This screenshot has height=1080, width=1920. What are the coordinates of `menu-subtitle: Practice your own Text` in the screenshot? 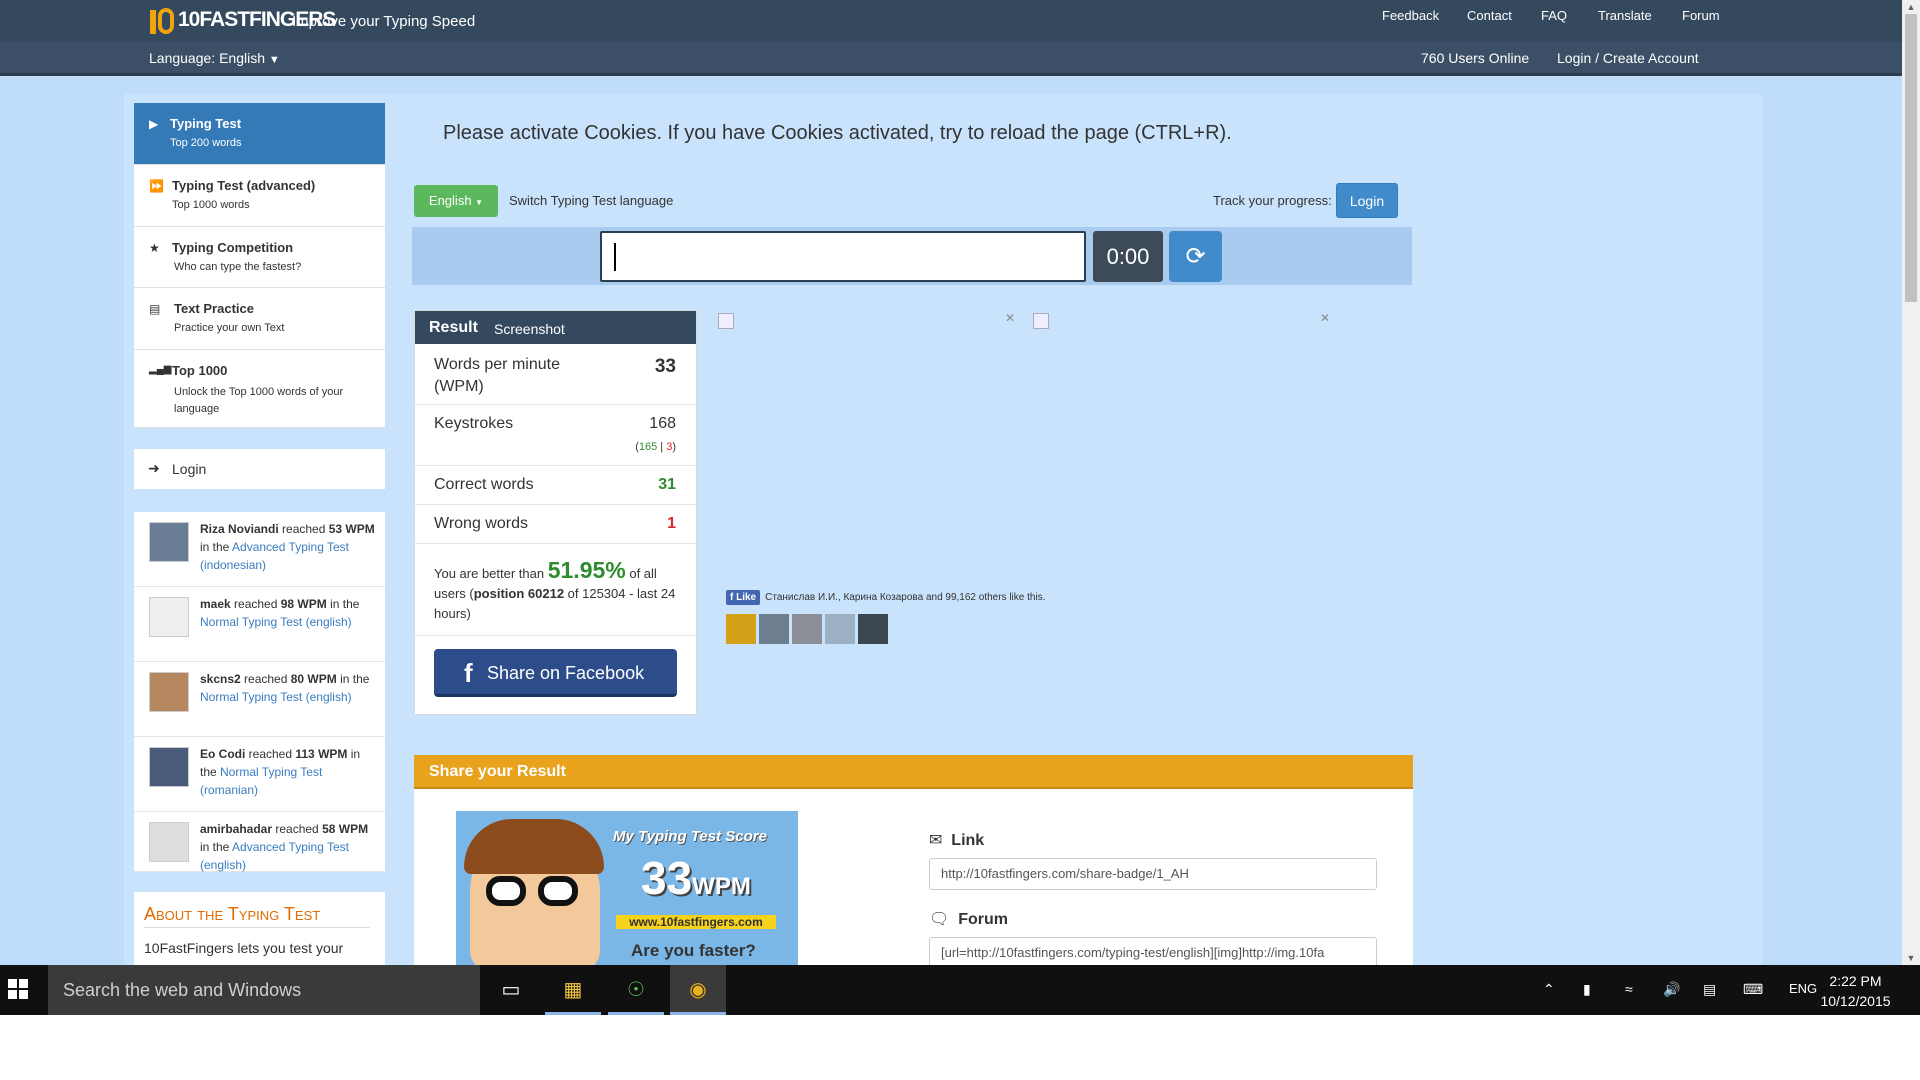 It's located at (229, 328).